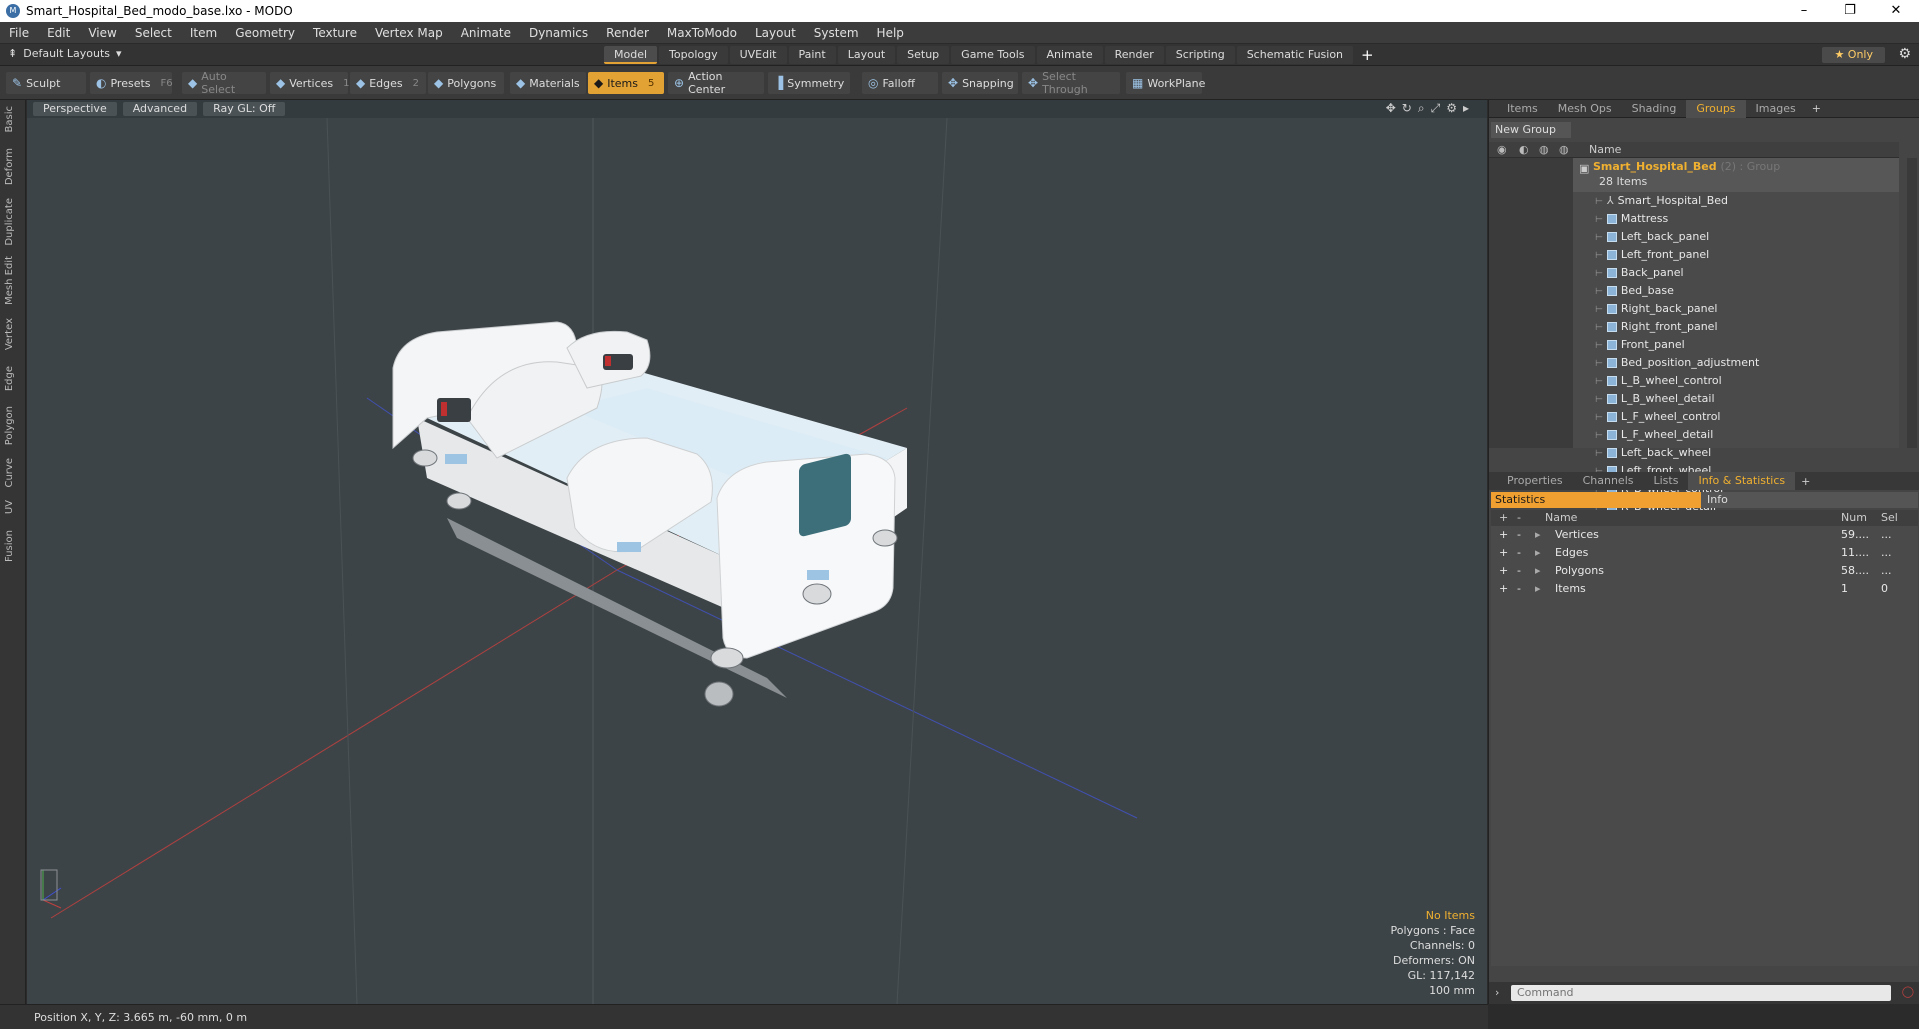  What do you see at coordinates (1608, 481) in the screenshot?
I see `tab-channels: Channels` at bounding box center [1608, 481].